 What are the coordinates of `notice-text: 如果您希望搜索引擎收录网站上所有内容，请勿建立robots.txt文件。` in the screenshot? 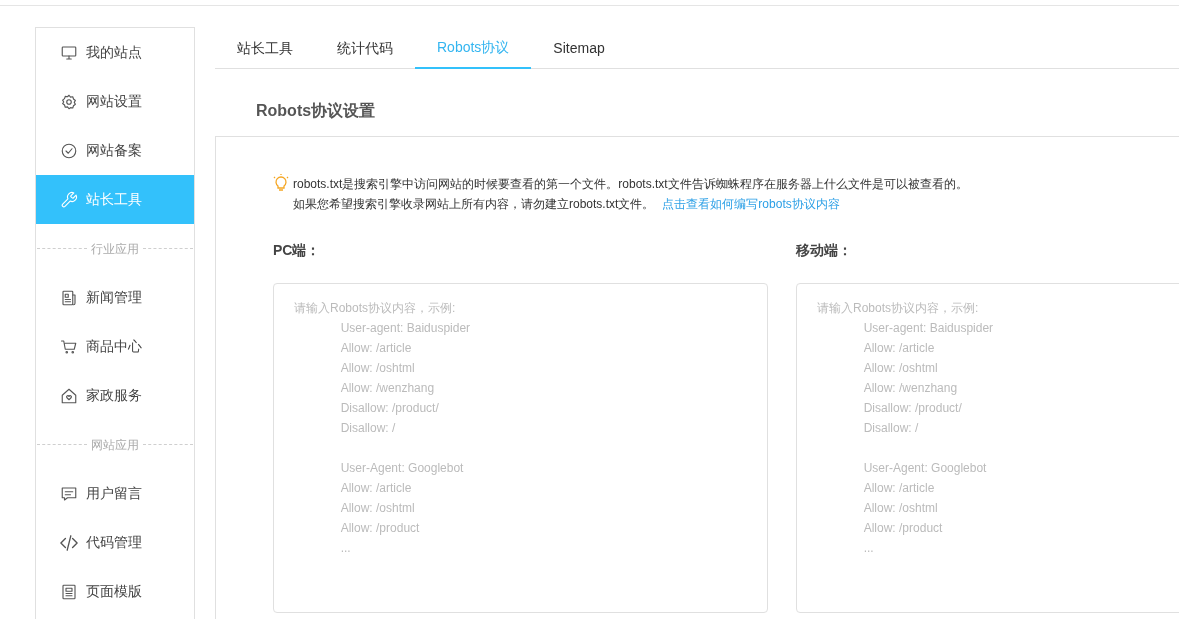 It's located at (474, 204).